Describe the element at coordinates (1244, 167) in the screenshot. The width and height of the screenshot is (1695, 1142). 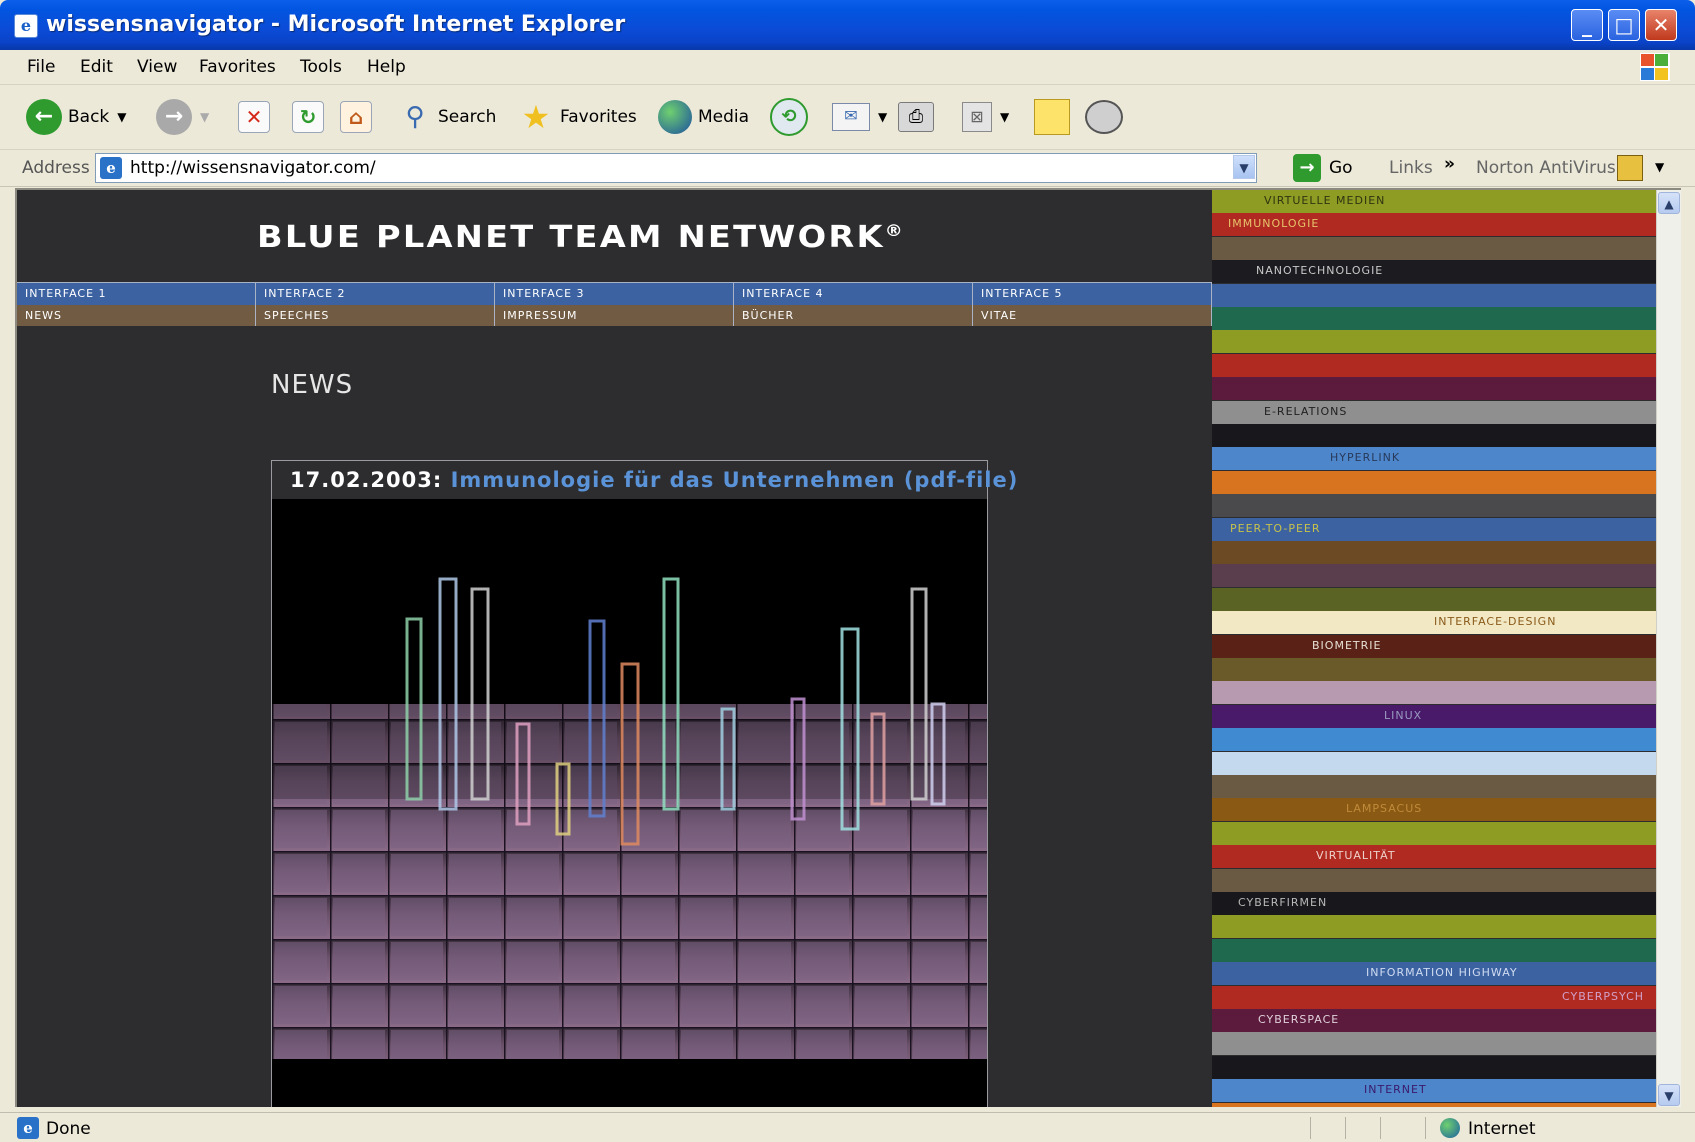
I see `address-dropdown-icon: ▼` at that location.